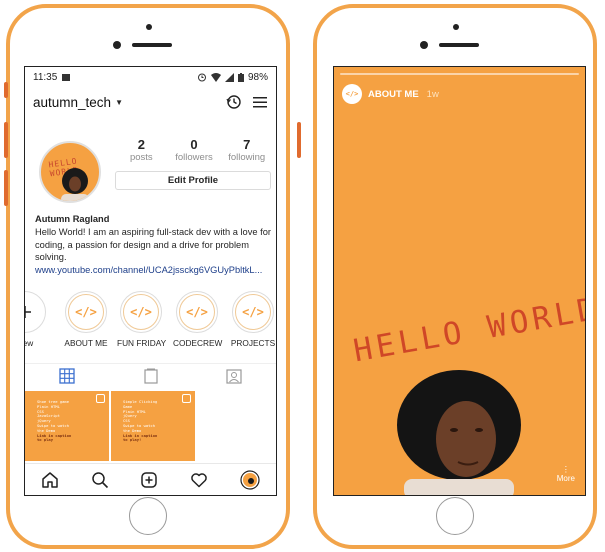  Describe the element at coordinates (198, 343) in the screenshot. I see `highlight-label: CODECREW` at that location.